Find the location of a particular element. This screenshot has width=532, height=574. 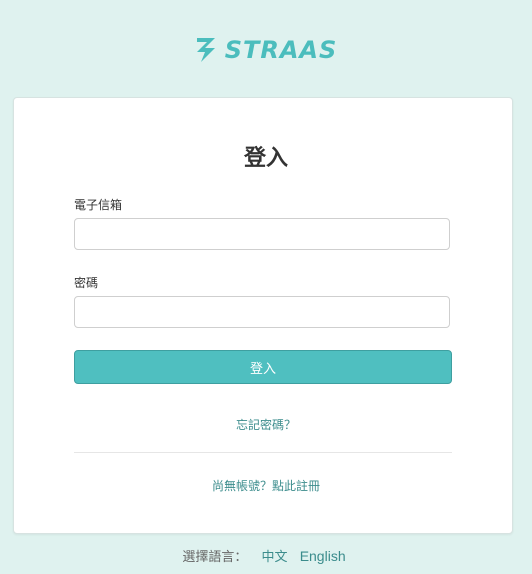

language-selector: 選擇語言： 中文 English is located at coordinates (266, 555).